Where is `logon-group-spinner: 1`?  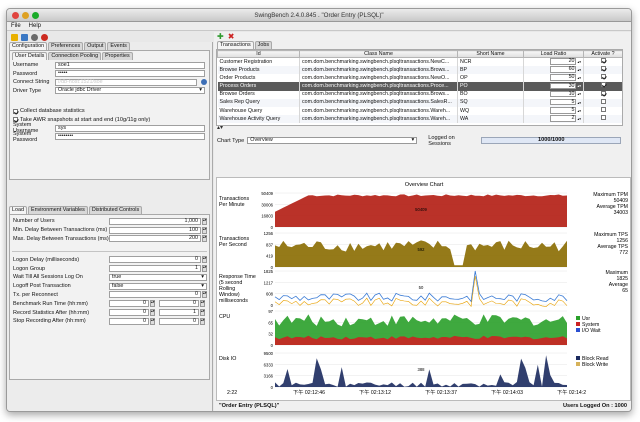 logon-group-spinner: 1 is located at coordinates (155, 269).